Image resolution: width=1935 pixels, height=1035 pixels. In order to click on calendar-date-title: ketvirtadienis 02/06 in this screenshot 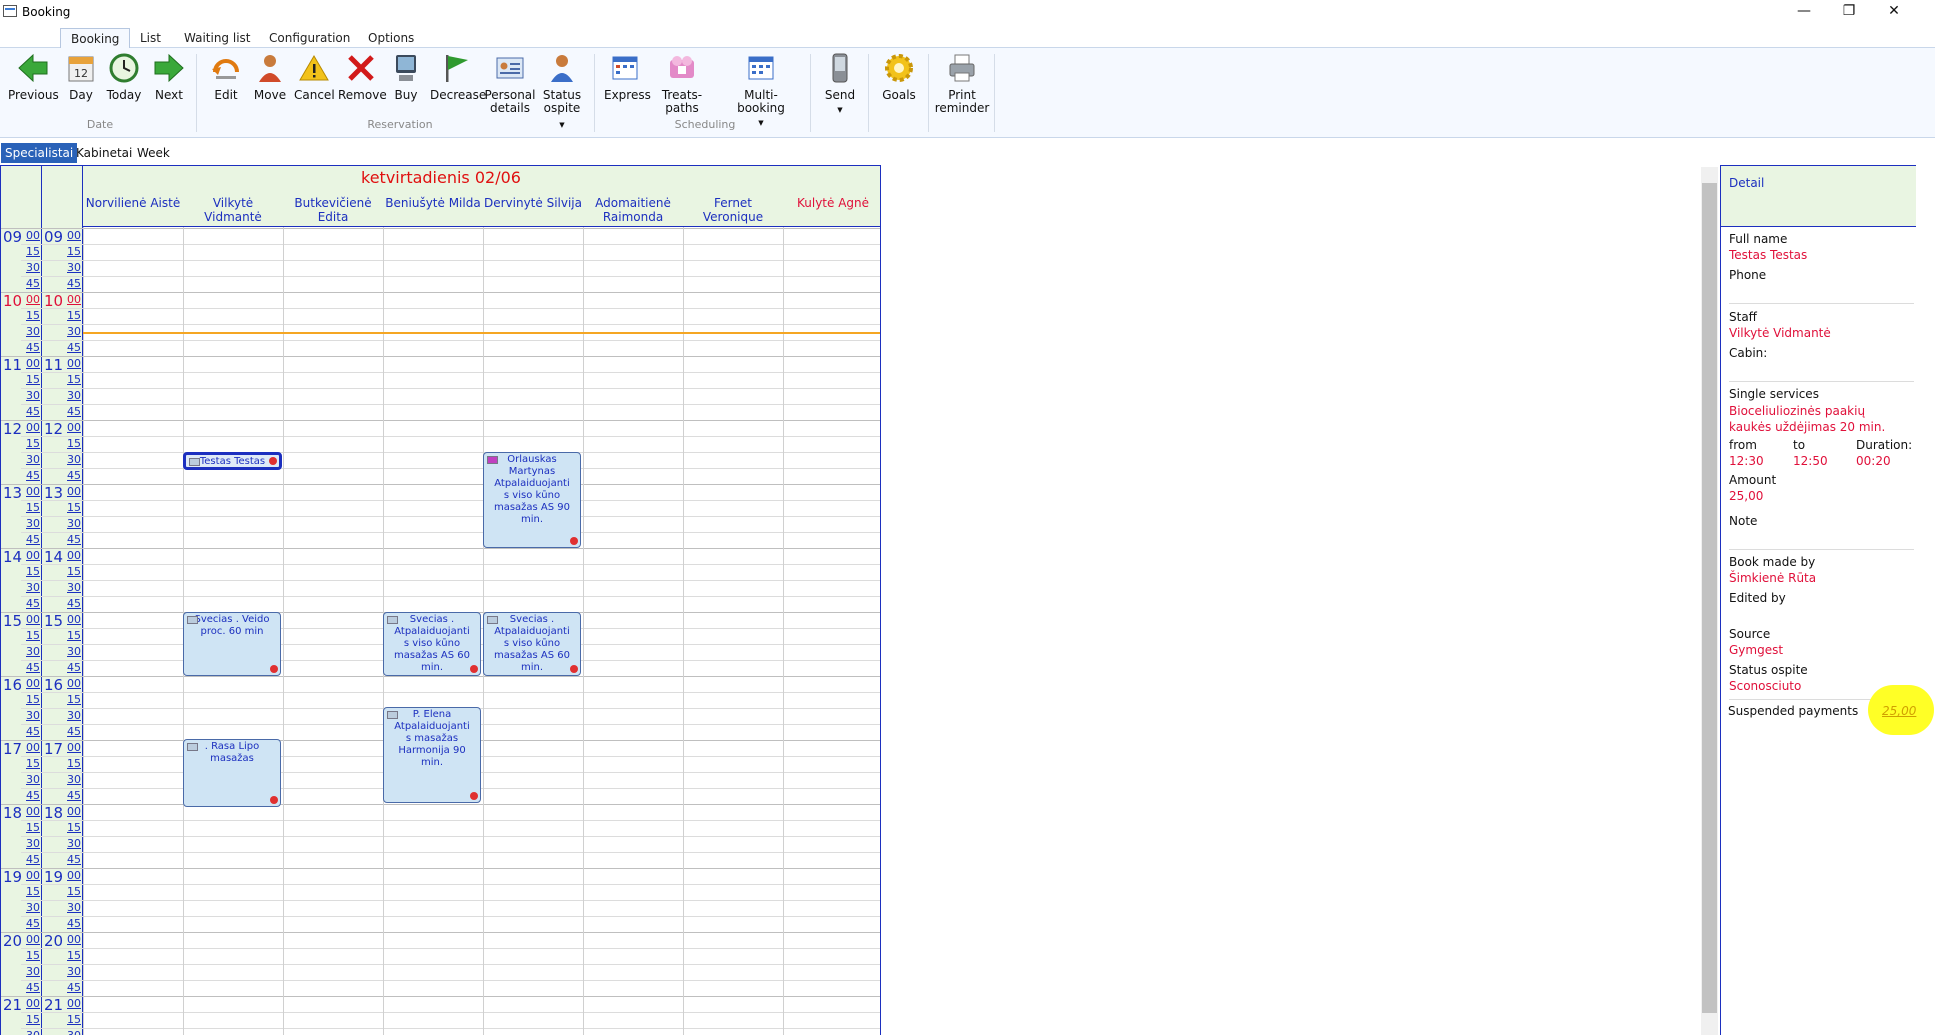, I will do `click(441, 177)`.